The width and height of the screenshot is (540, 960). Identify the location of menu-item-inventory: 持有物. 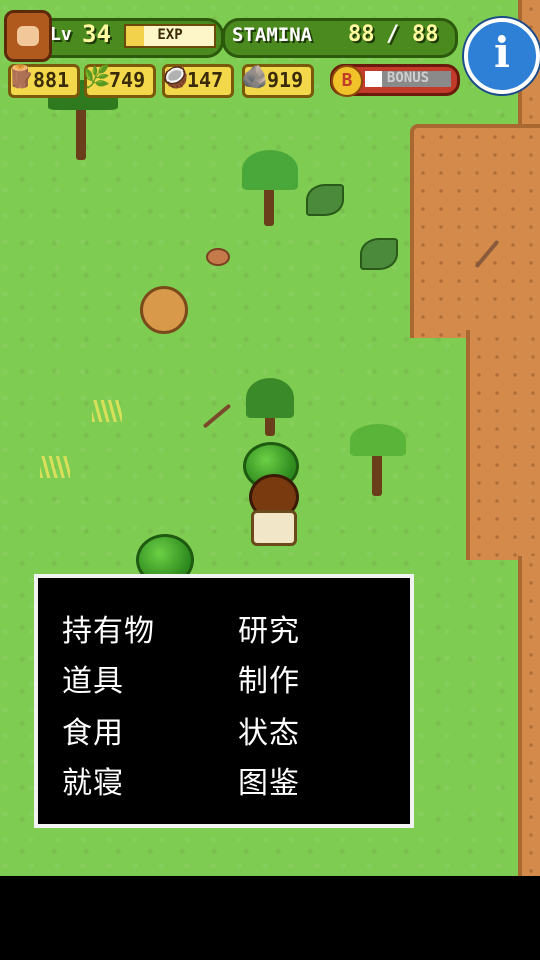
(108, 628).